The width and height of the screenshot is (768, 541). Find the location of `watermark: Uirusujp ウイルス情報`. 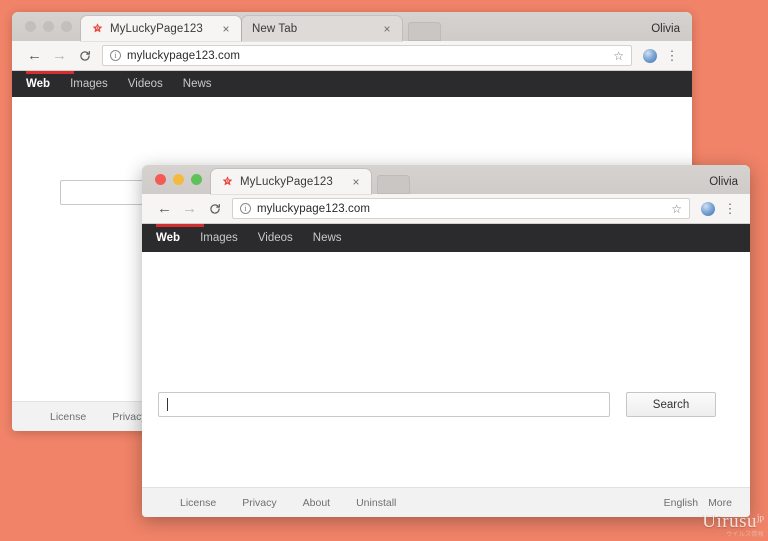

watermark: Uirusujp ウイルス情報 is located at coordinates (733, 525).